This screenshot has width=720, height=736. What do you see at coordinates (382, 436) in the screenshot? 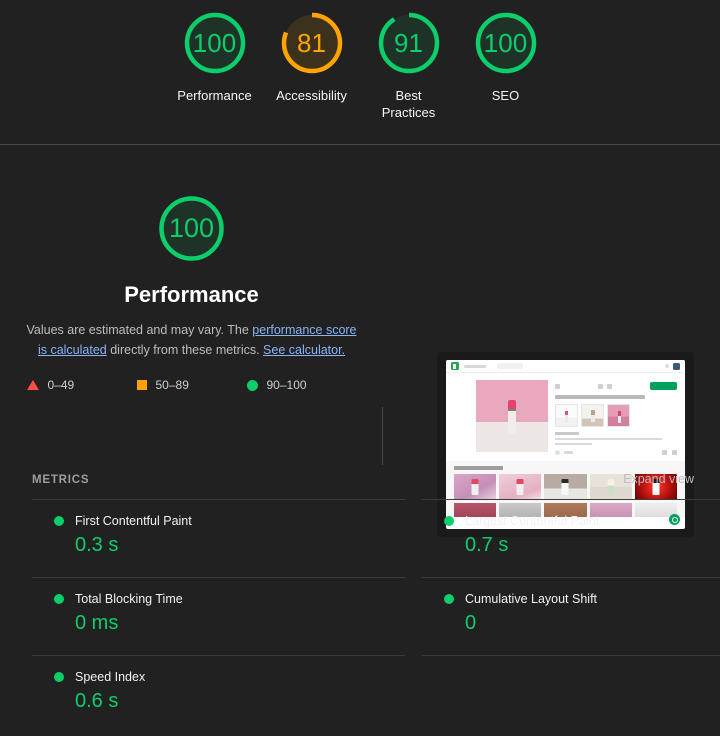
I see `vertical-divider` at bounding box center [382, 436].